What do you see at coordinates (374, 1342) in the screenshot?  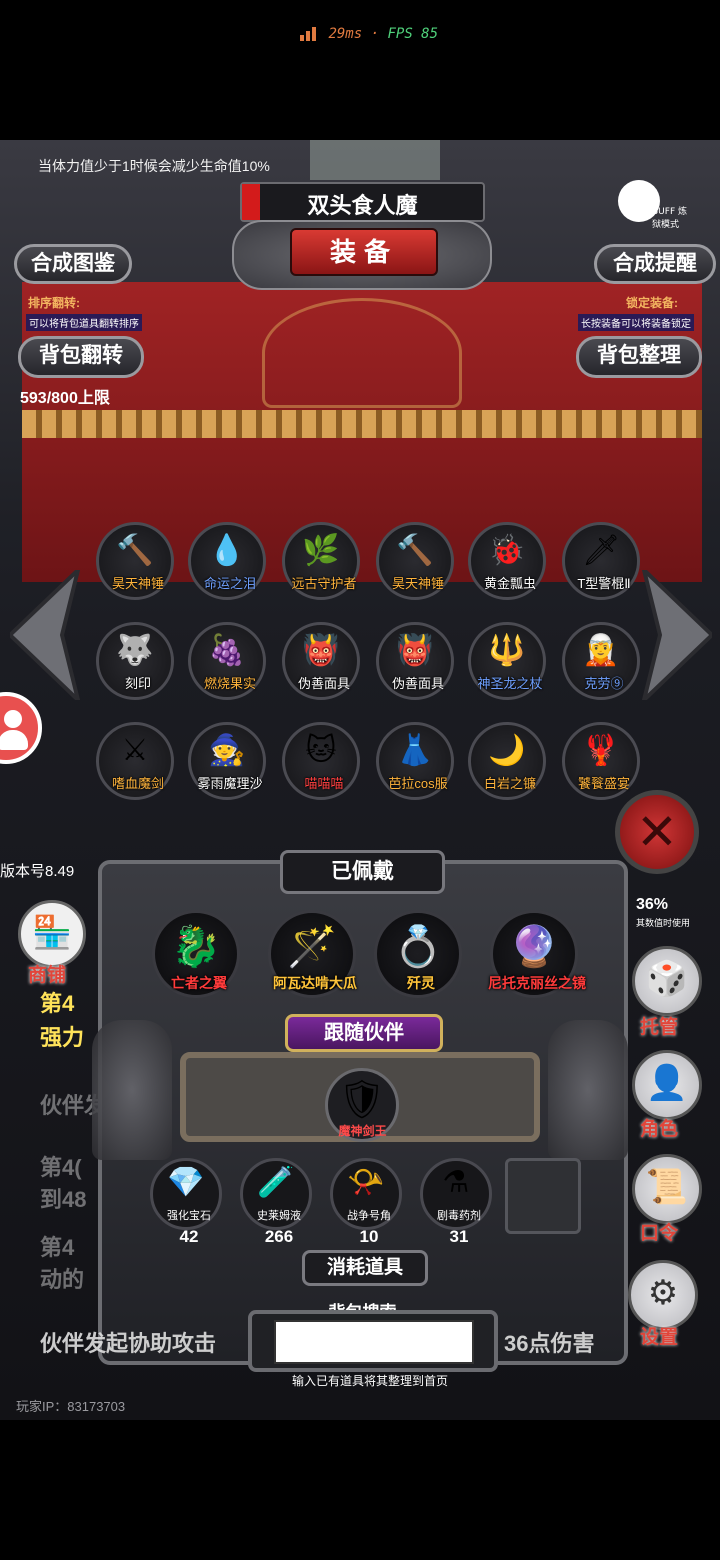 I see `search-input` at bounding box center [374, 1342].